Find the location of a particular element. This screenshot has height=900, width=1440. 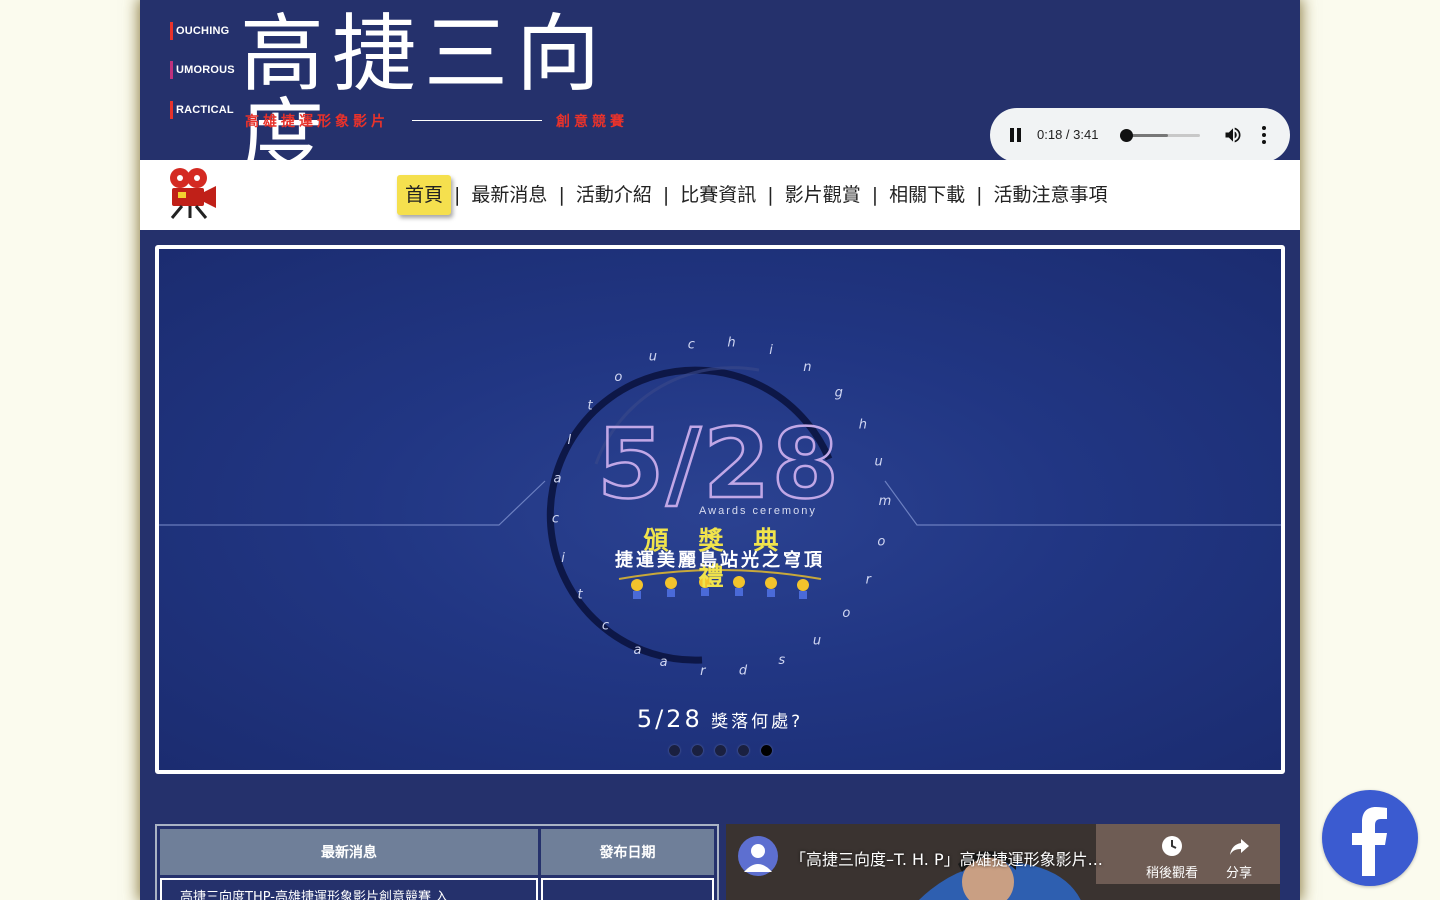

channel-avatar is located at coordinates (758, 856).